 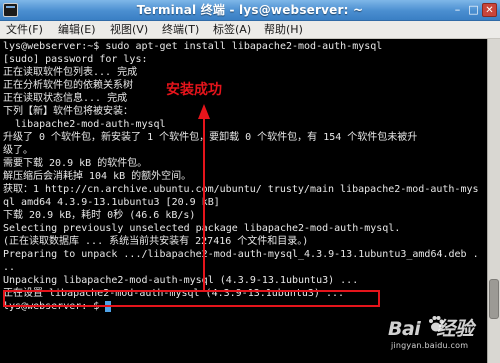 What do you see at coordinates (84, 124) in the screenshot?
I see `terminal-line: libapache2-mod-auth-mysql` at bounding box center [84, 124].